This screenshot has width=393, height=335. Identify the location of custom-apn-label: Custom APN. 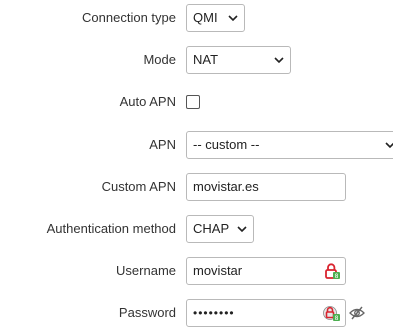
(138, 186).